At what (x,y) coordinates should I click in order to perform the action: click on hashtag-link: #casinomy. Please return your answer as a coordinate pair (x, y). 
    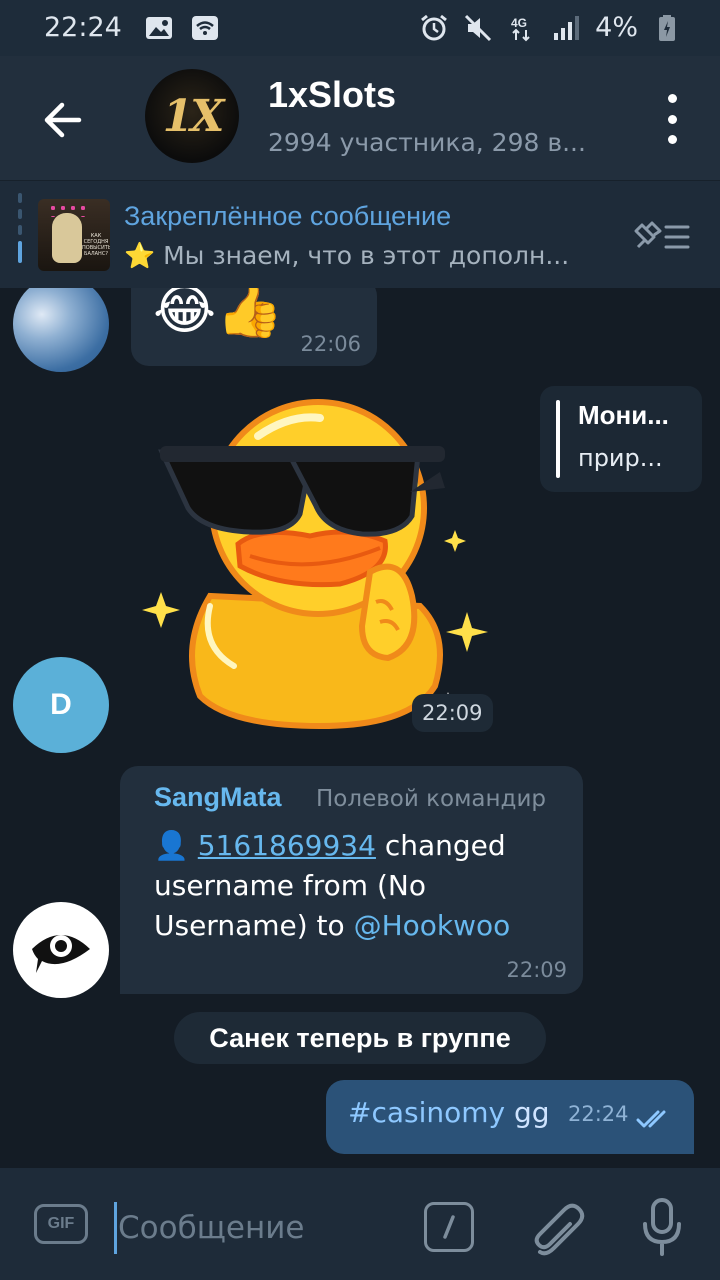
    Looking at the image, I should click on (426, 1112).